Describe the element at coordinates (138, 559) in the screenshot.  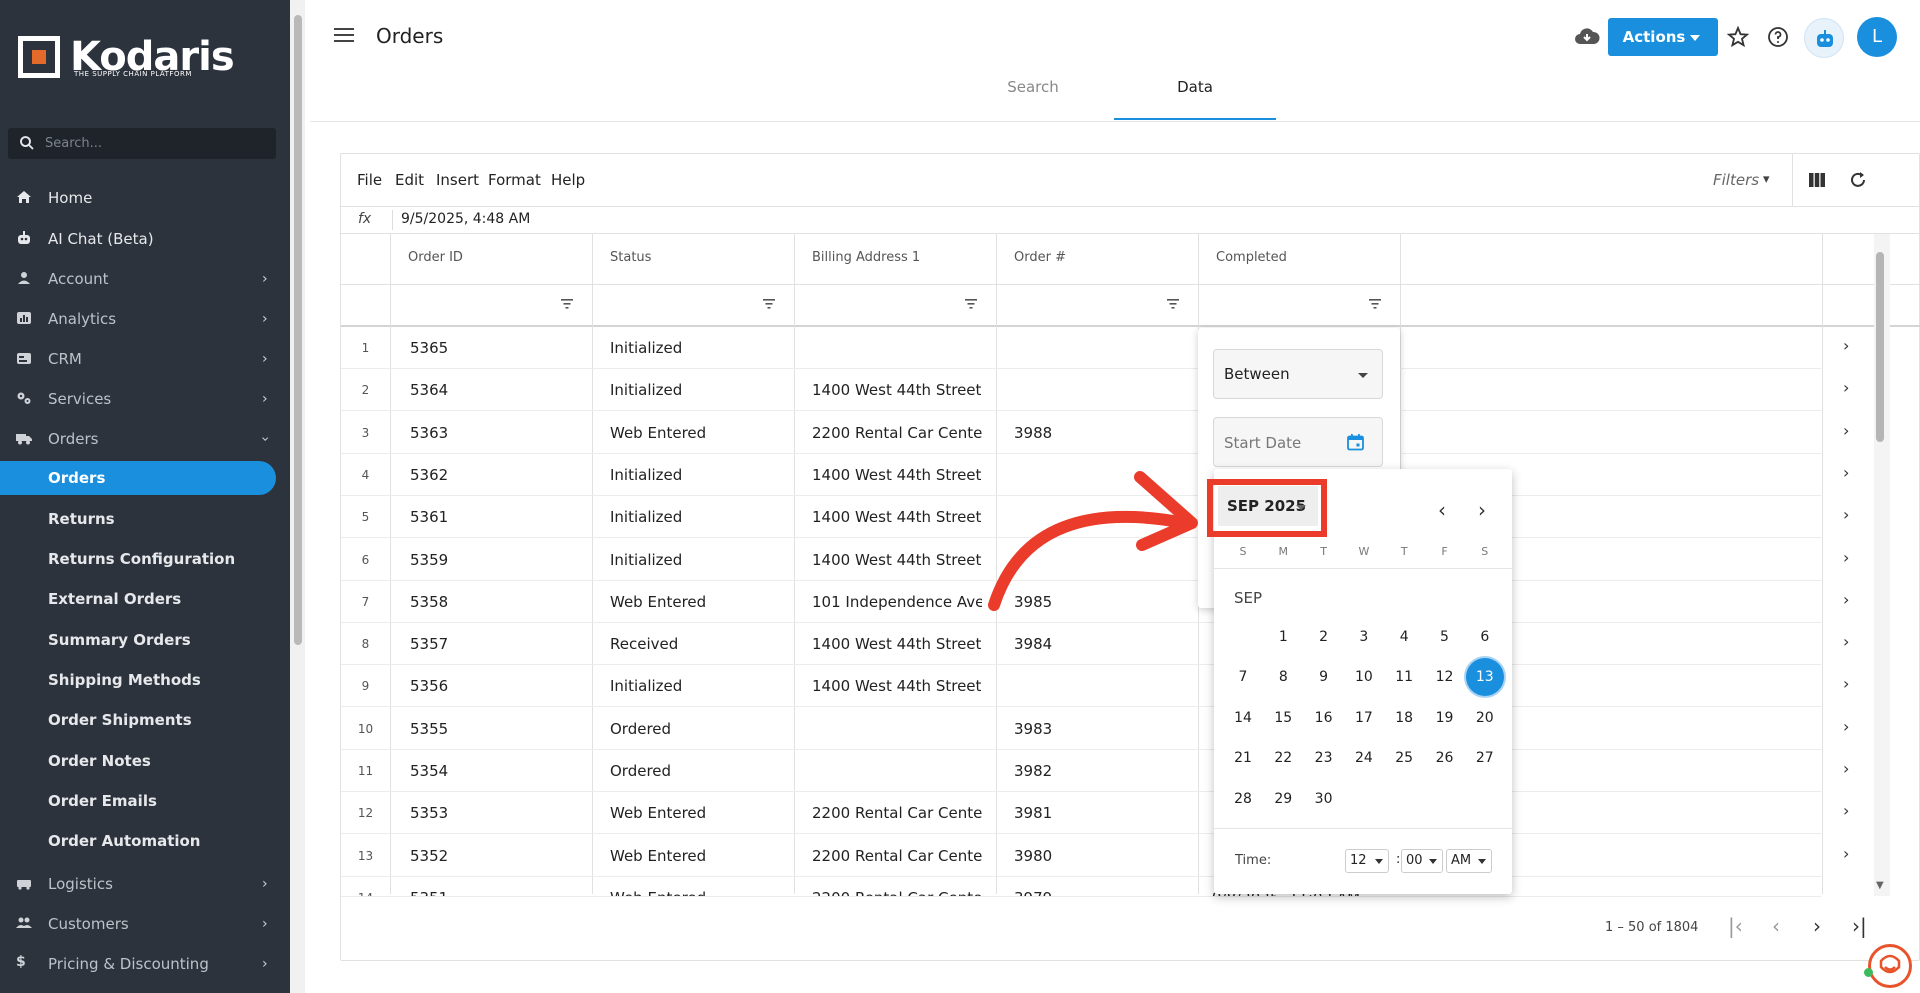
I see `sidebar-subitem-returns-configuration: Returns Configuration` at that location.